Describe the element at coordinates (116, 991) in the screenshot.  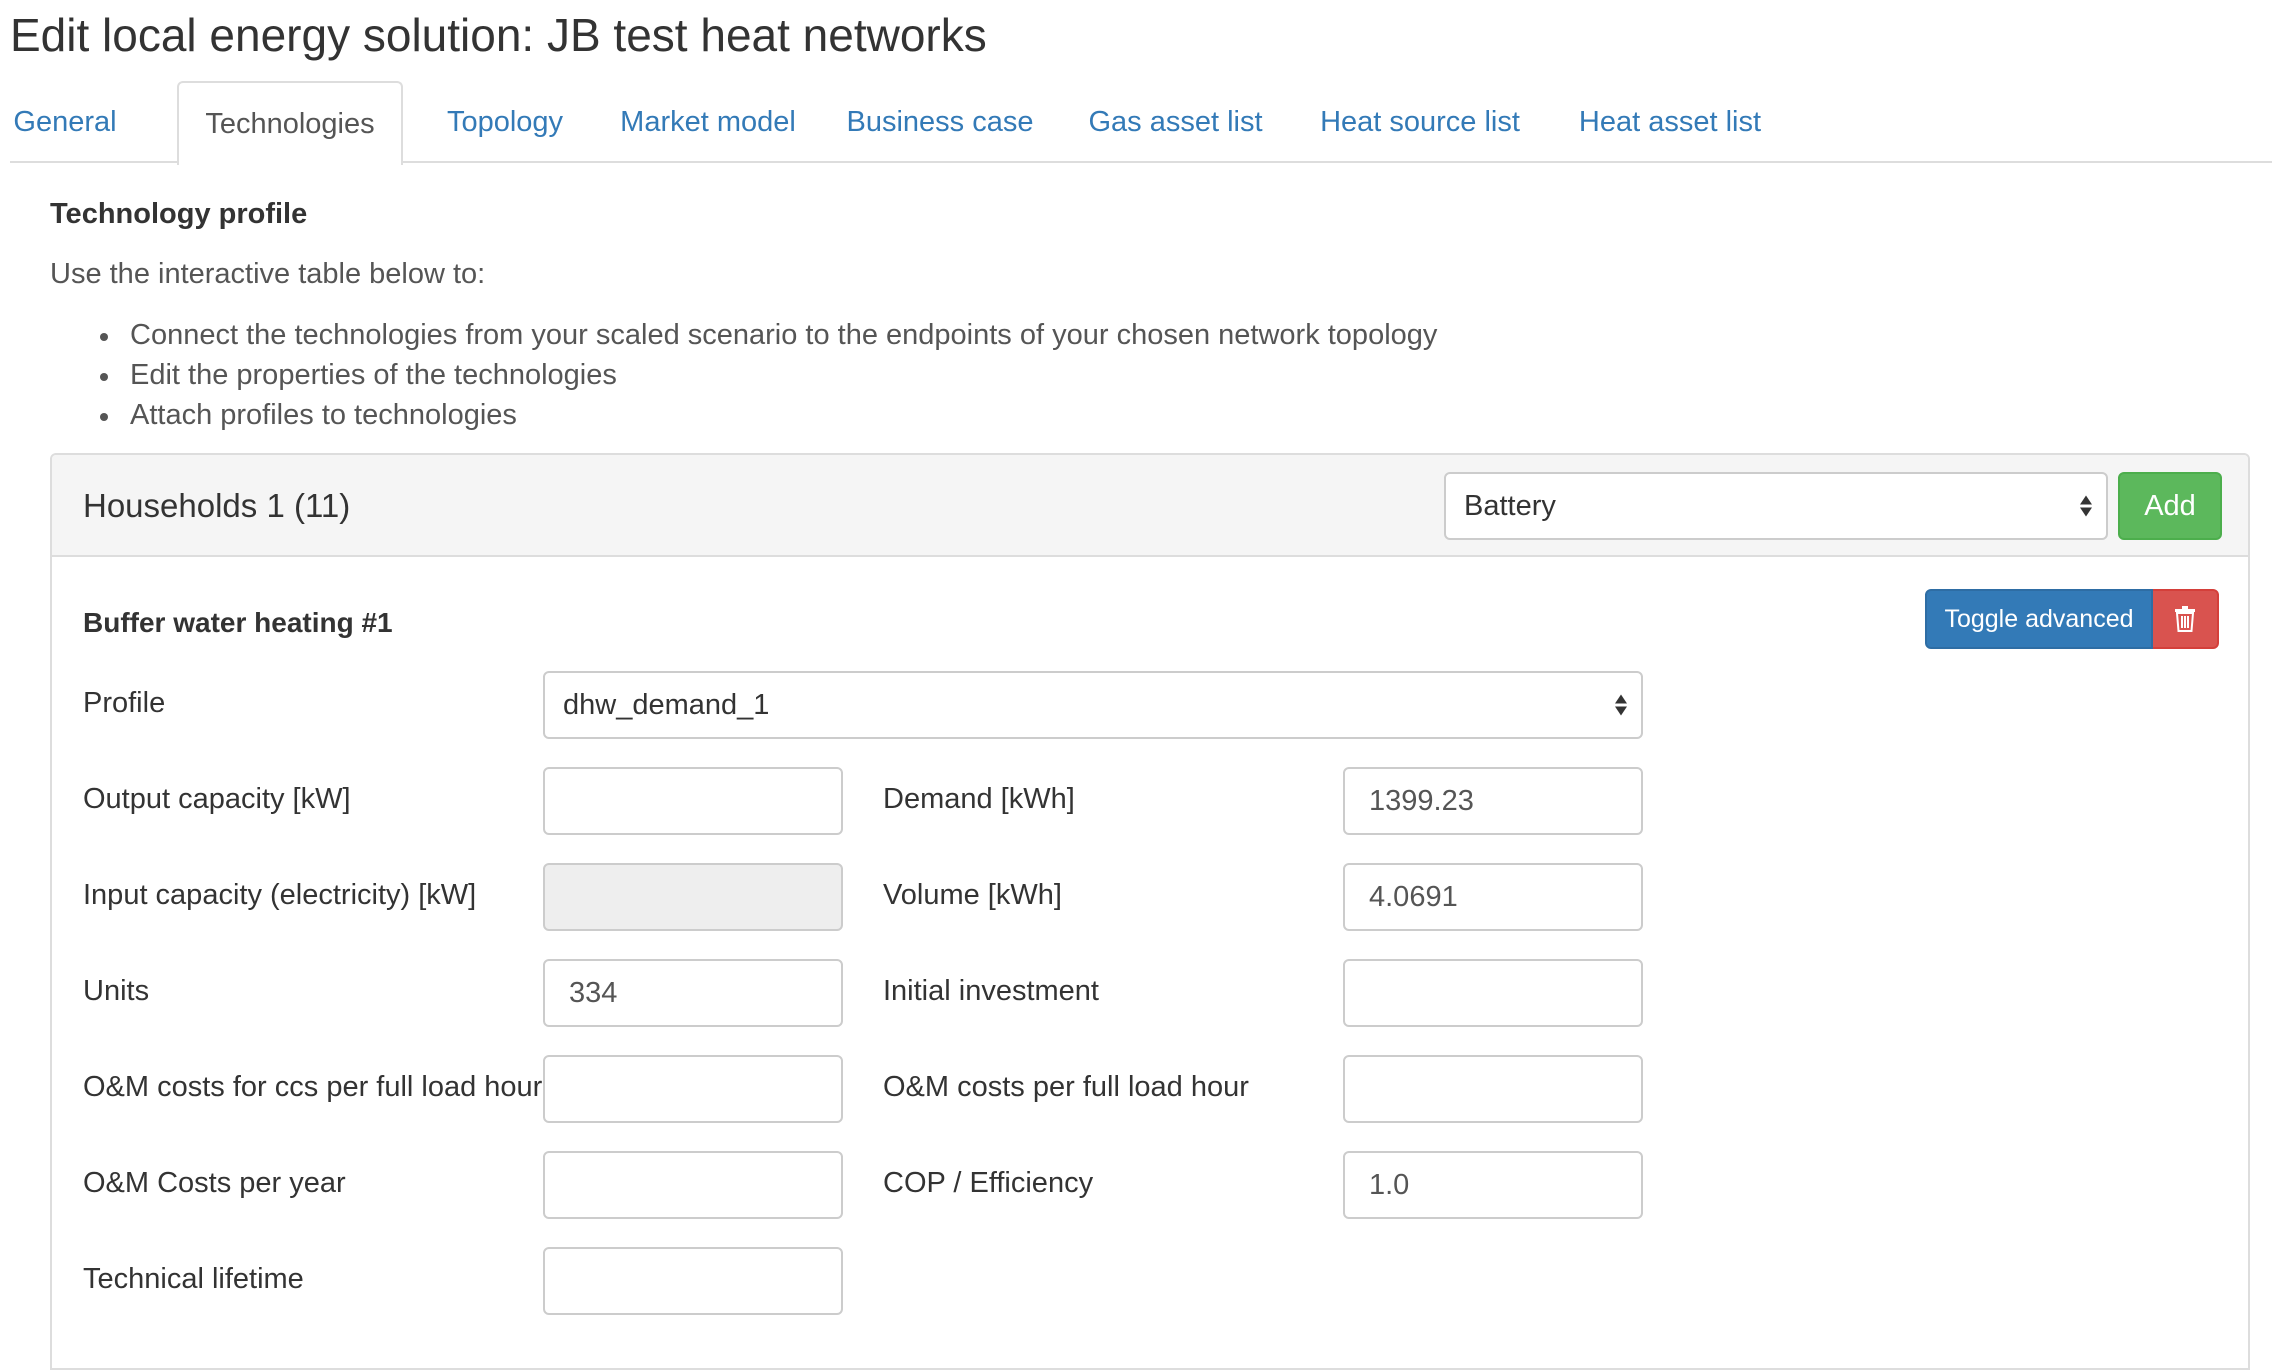
I see `units-label: Units` at that location.